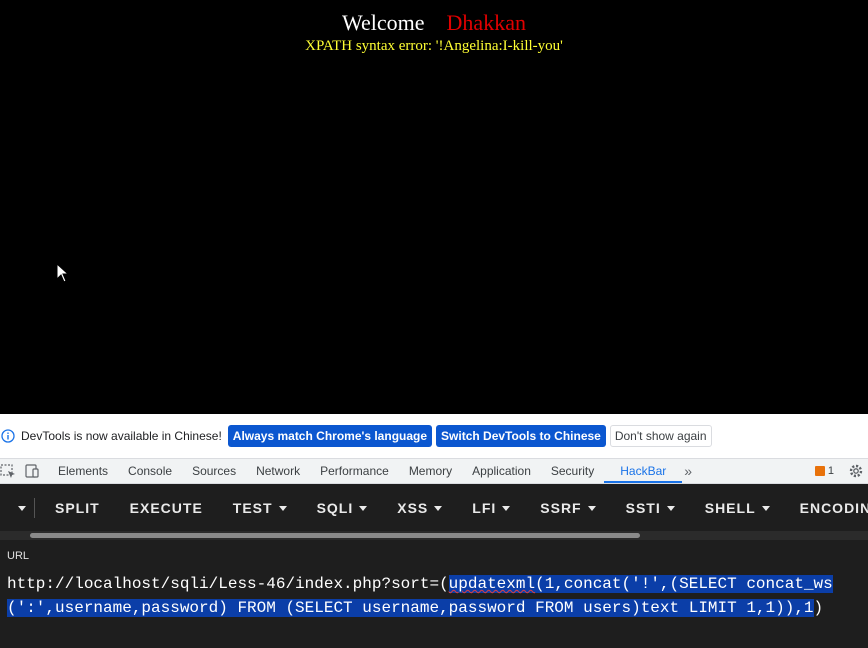 This screenshot has height=648, width=868. What do you see at coordinates (32, 471) in the screenshot?
I see `device-toolbar-icon` at bounding box center [32, 471].